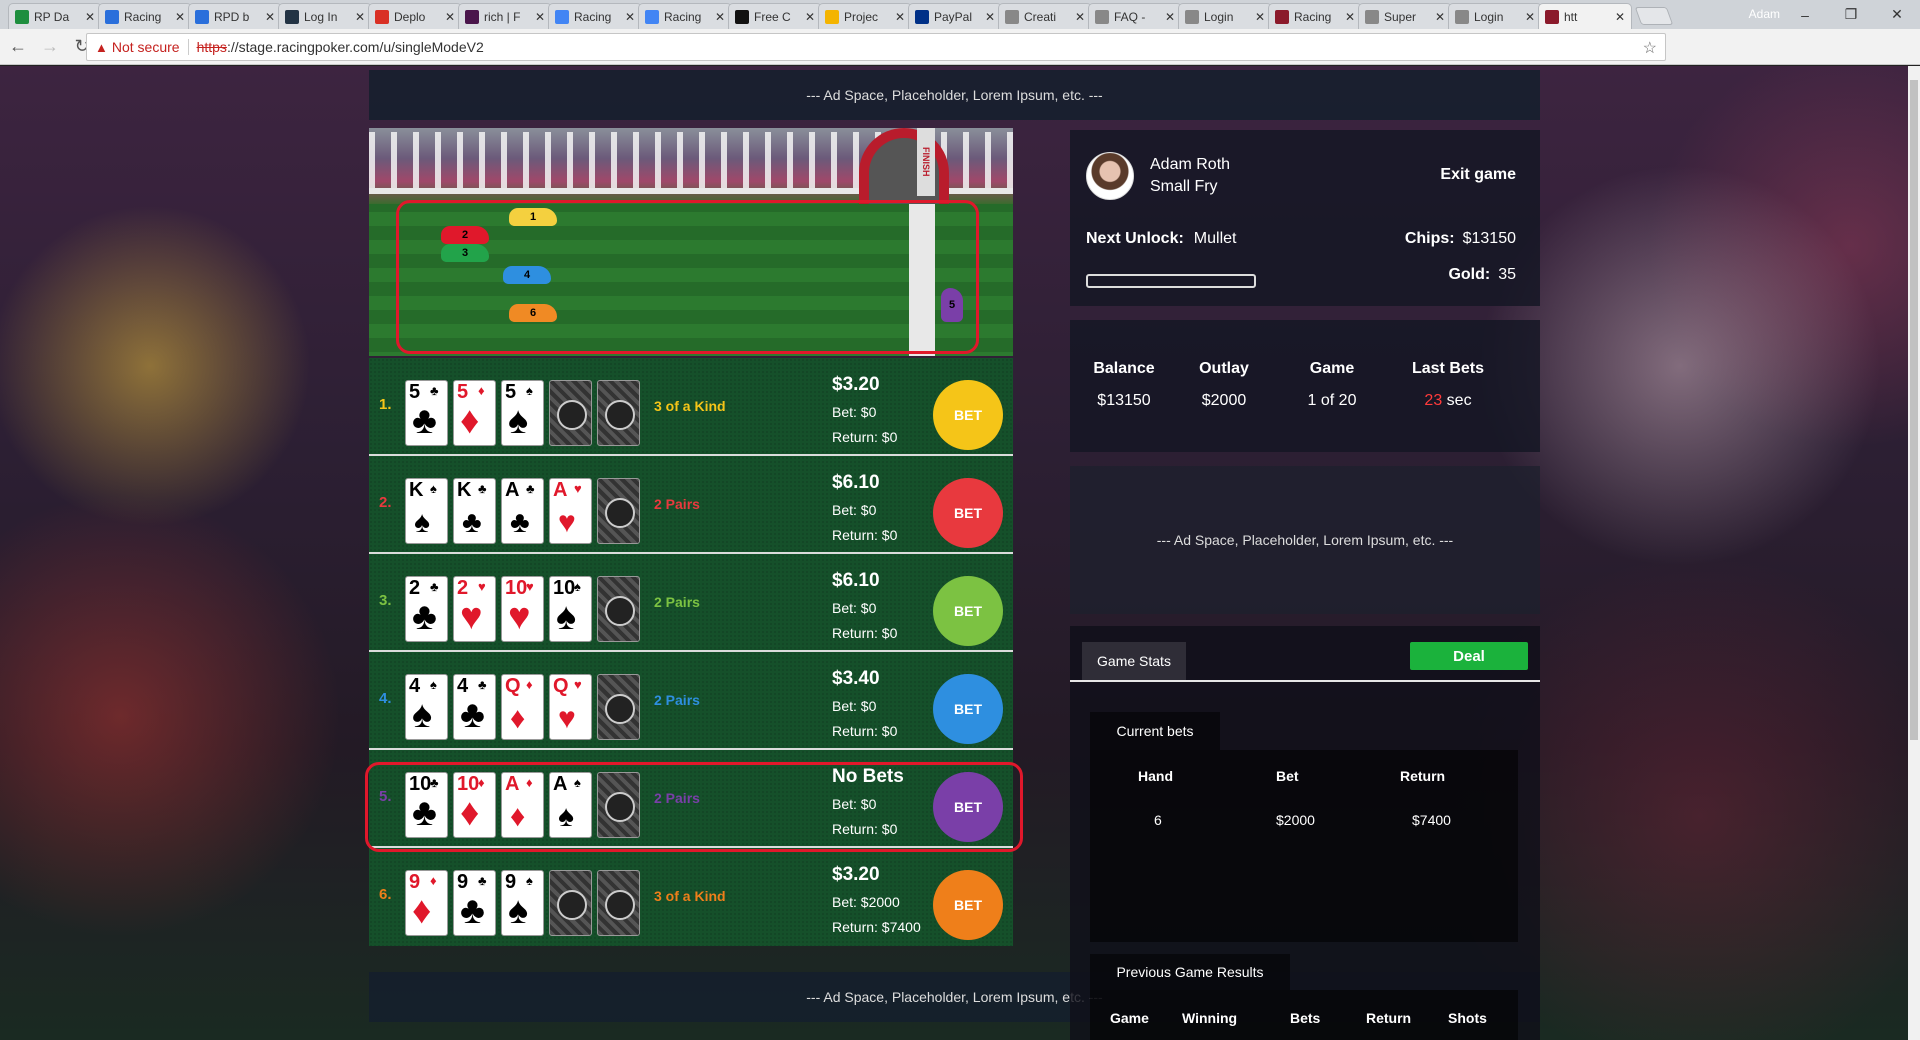  Describe the element at coordinates (52, 16) in the screenshot. I see `tab-title: RP Da` at that location.